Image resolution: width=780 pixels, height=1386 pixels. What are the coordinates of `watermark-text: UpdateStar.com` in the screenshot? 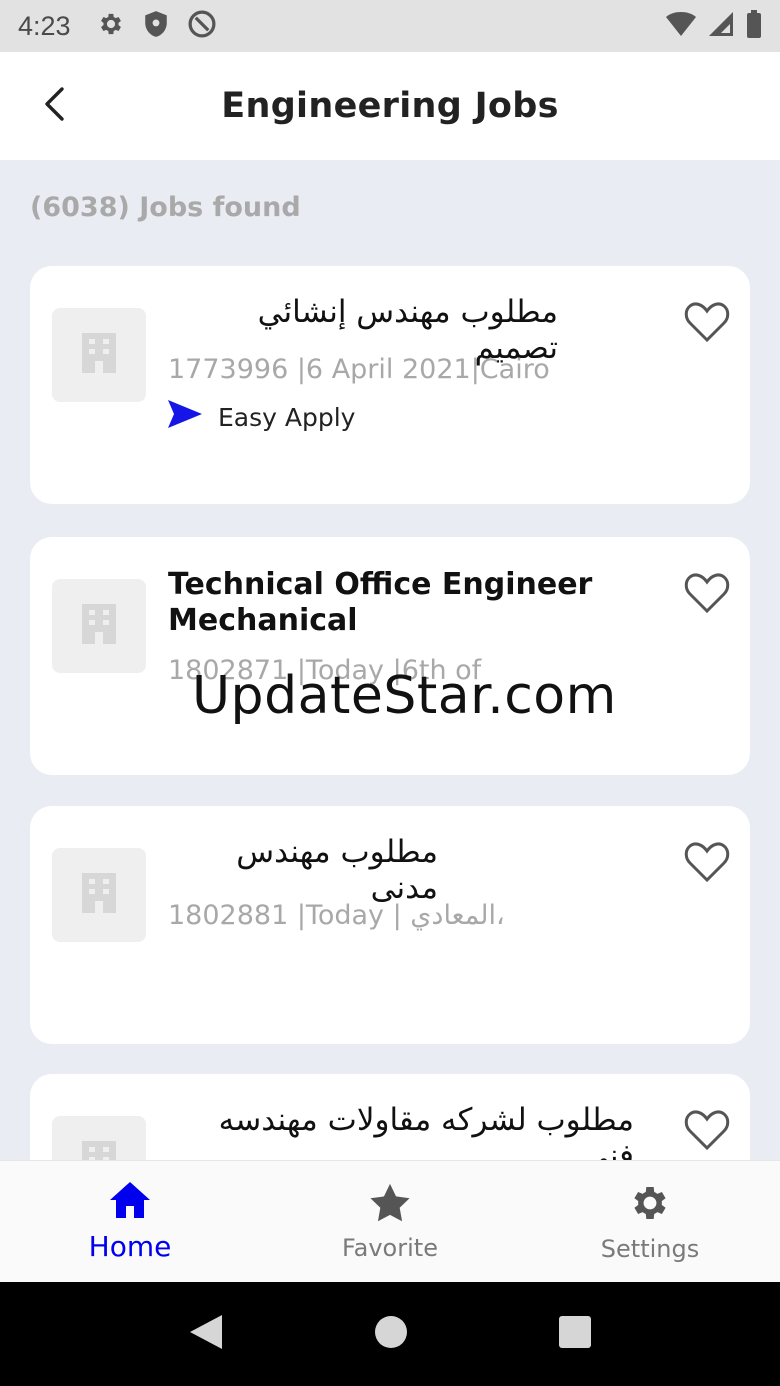 It's located at (404, 696).